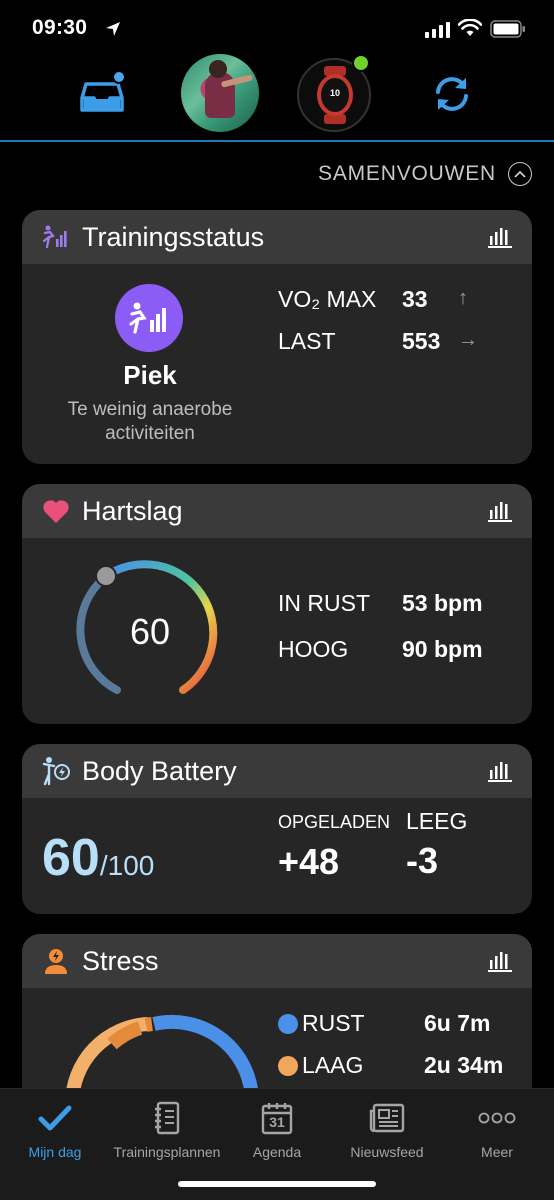 The height and width of the screenshot is (1200, 554). Describe the element at coordinates (387, 1118) in the screenshot. I see `newspaper-icon` at that location.